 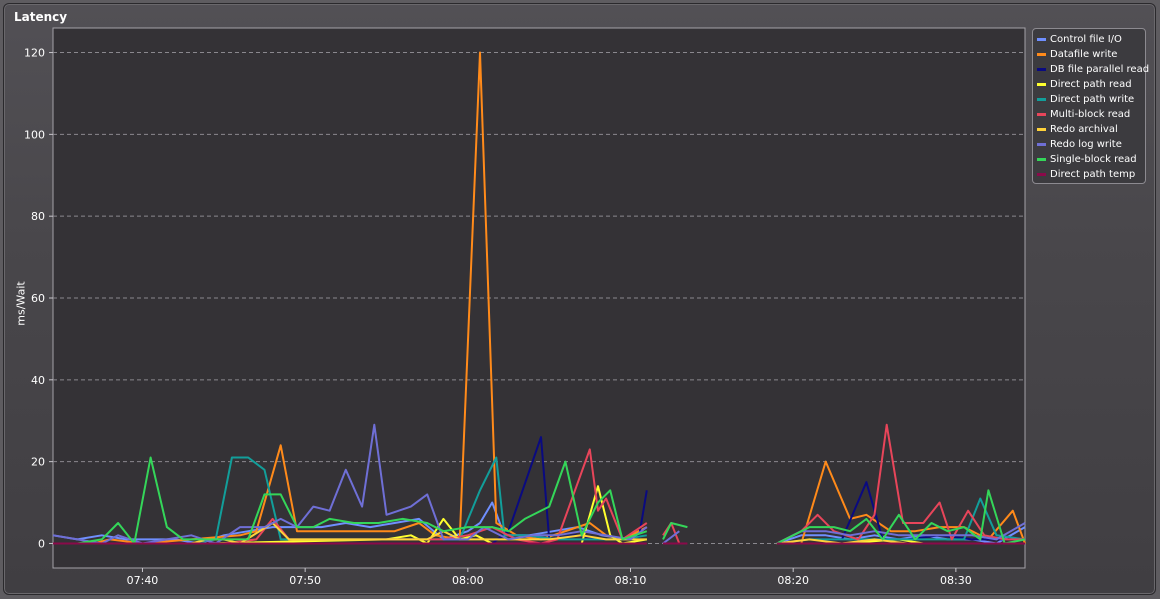 What do you see at coordinates (305, 580) in the screenshot?
I see `x-tick-label: 07:50` at bounding box center [305, 580].